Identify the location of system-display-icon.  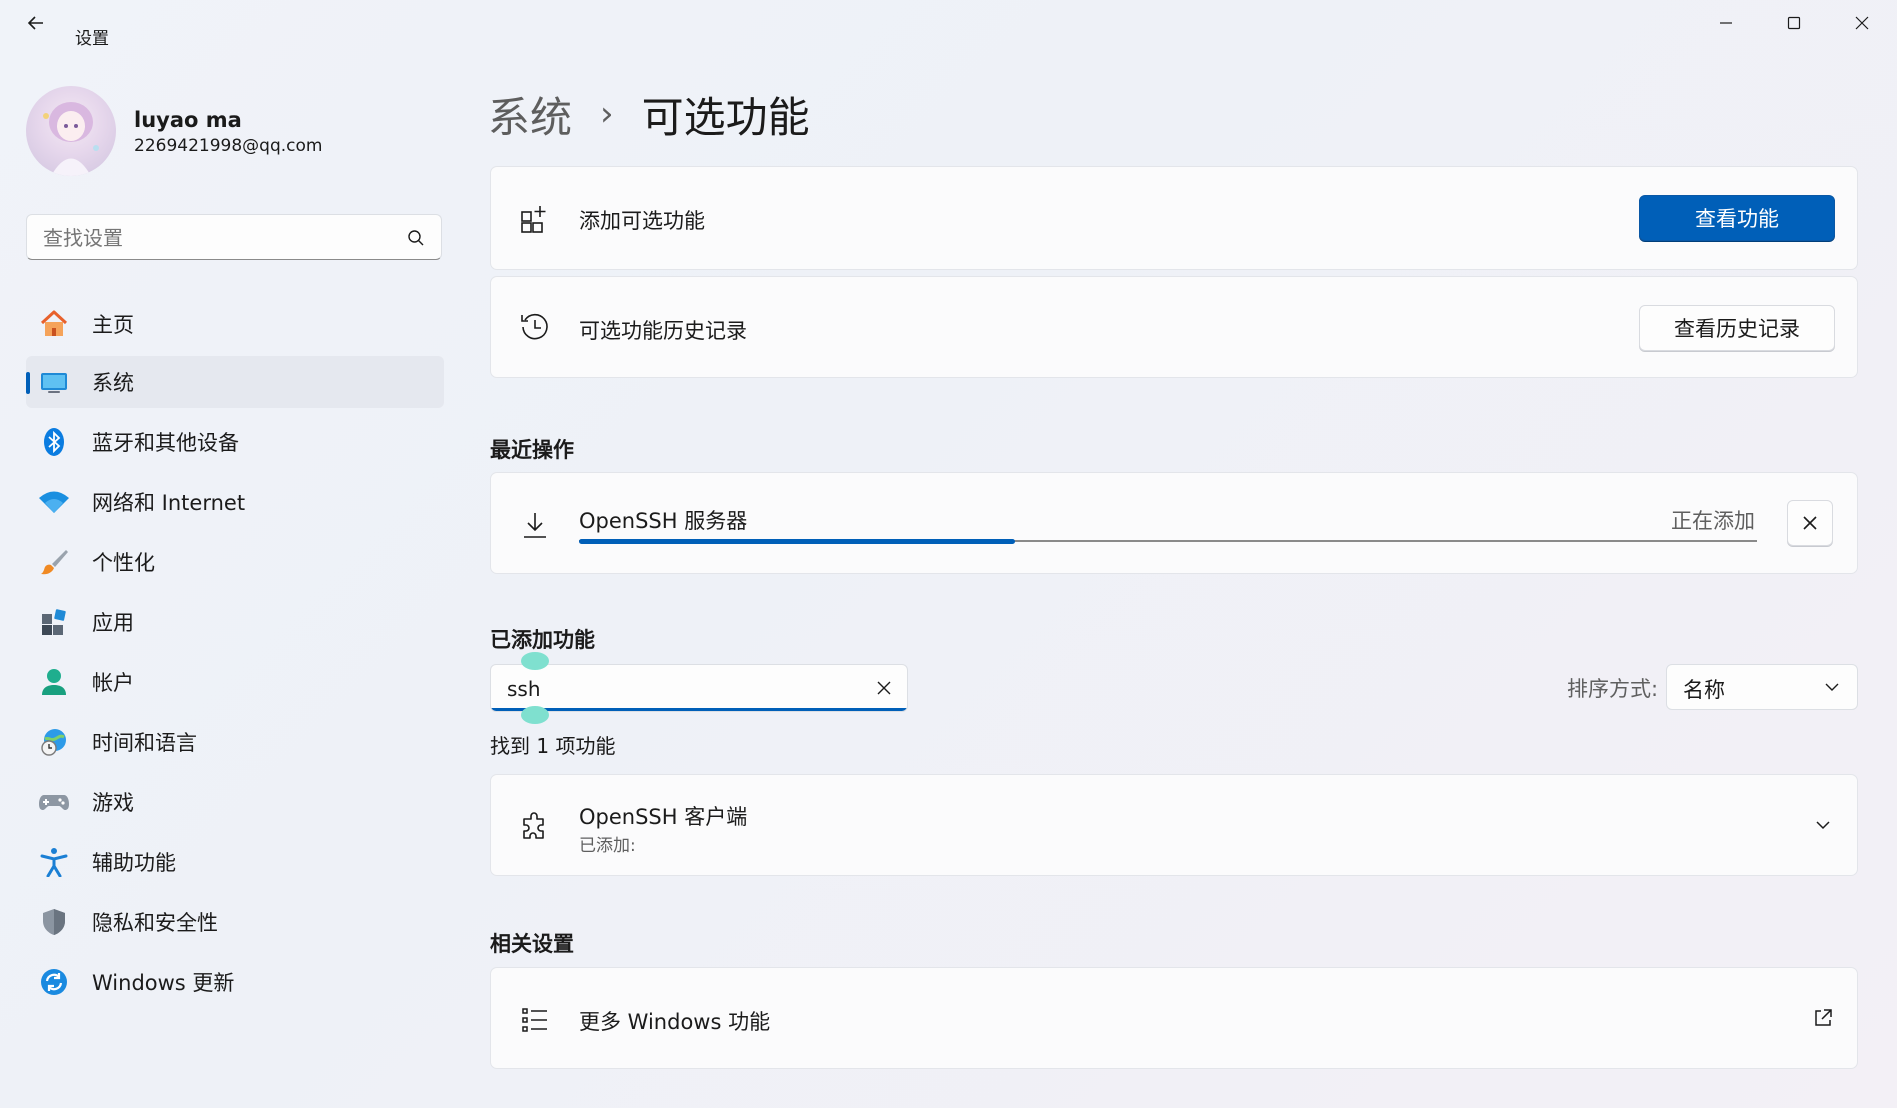
(54, 382).